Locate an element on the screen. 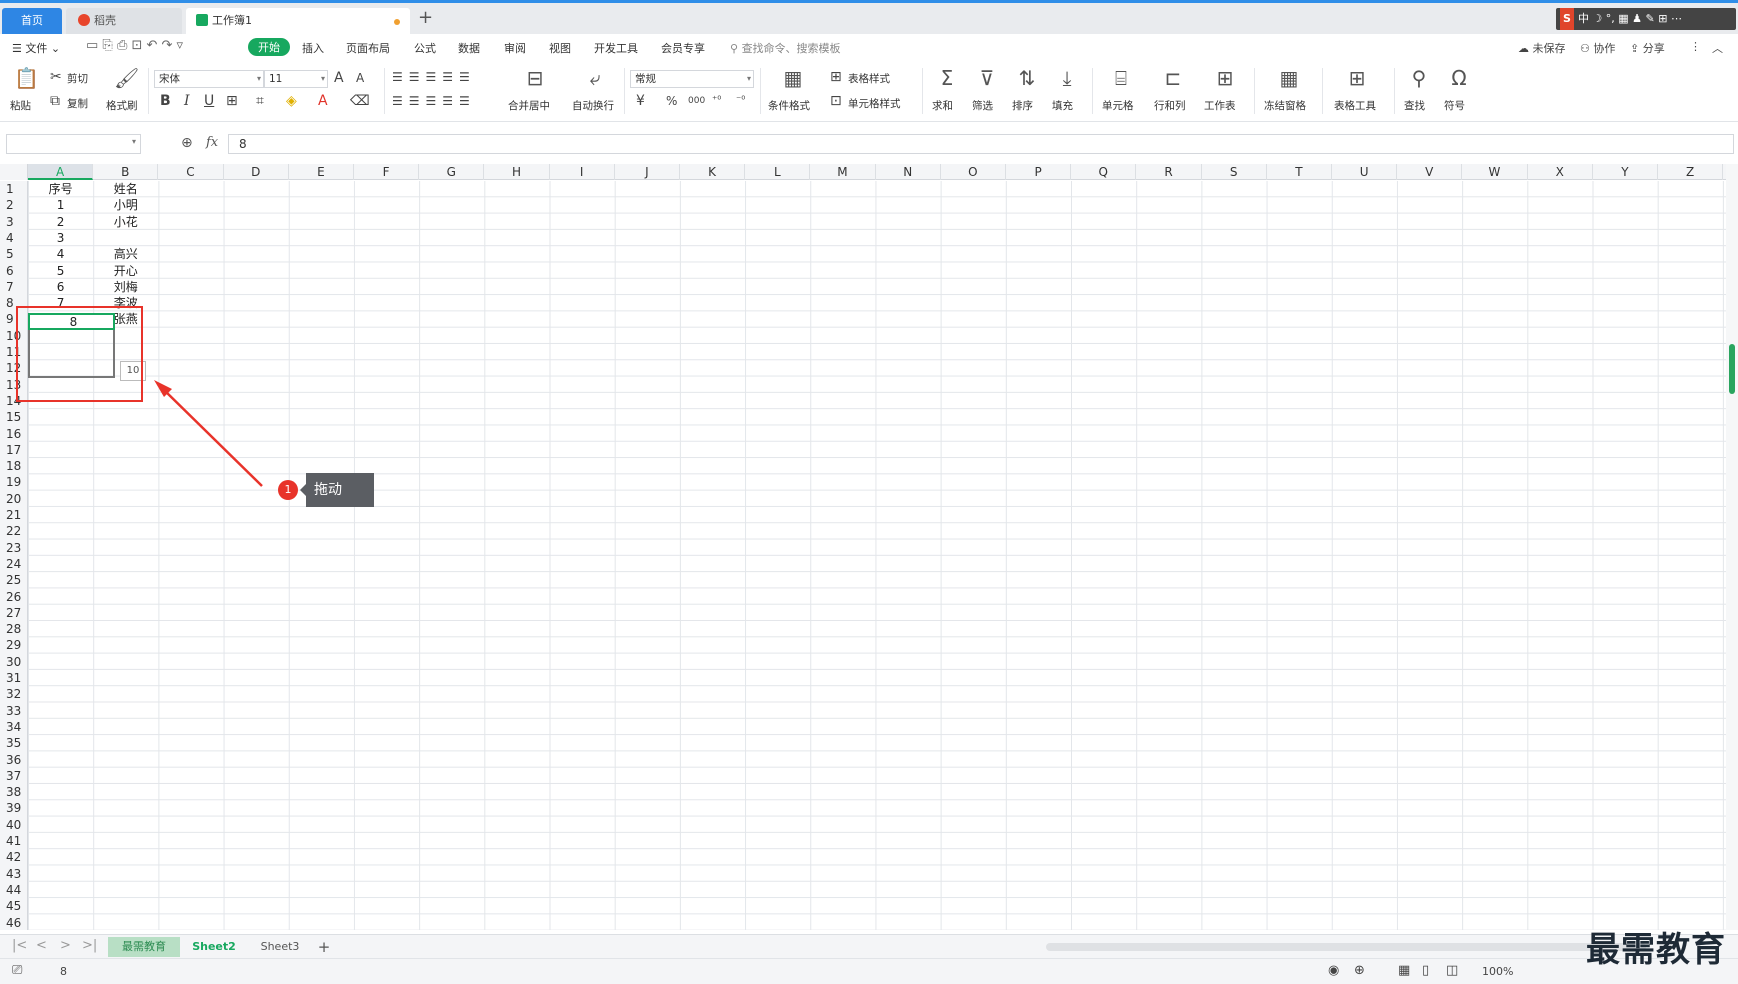  row-header-44: 44 is located at coordinates (14, 890).